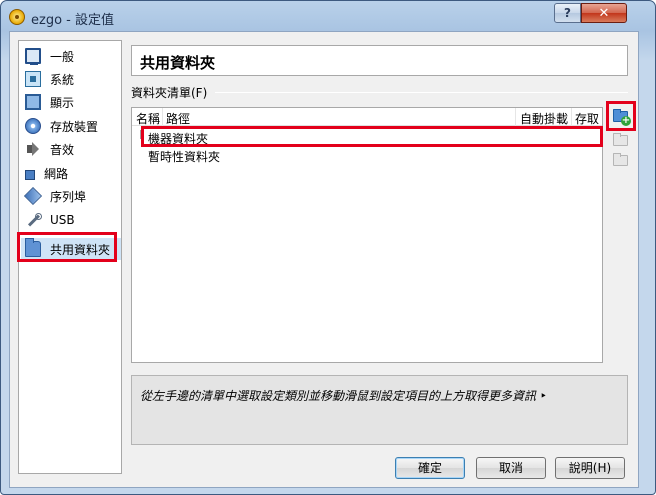 This screenshot has width=656, height=495. I want to click on sidebar-item-label: 序列埠, so click(68, 196).